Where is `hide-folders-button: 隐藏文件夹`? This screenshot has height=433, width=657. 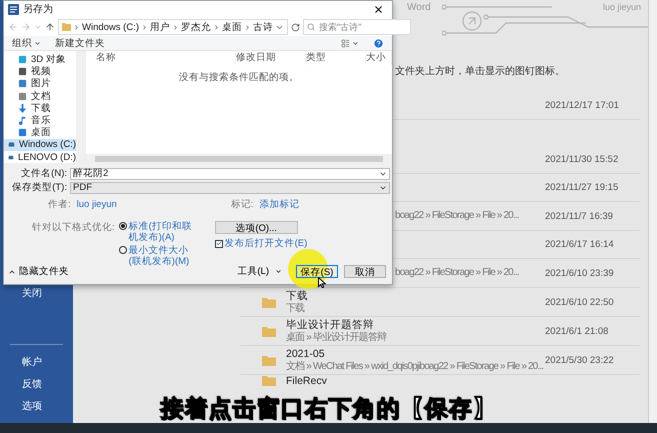 hide-folders-button: 隐藏文件夹 is located at coordinates (38, 271).